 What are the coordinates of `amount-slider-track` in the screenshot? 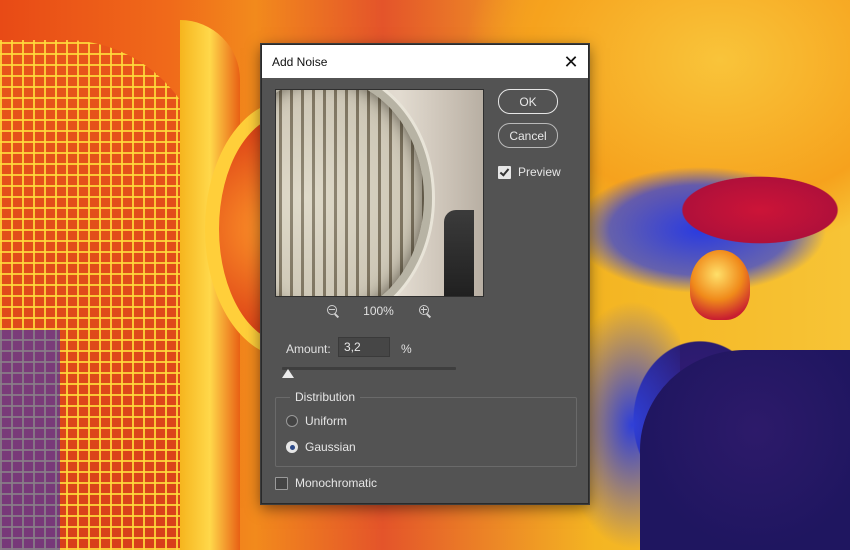 It's located at (369, 368).